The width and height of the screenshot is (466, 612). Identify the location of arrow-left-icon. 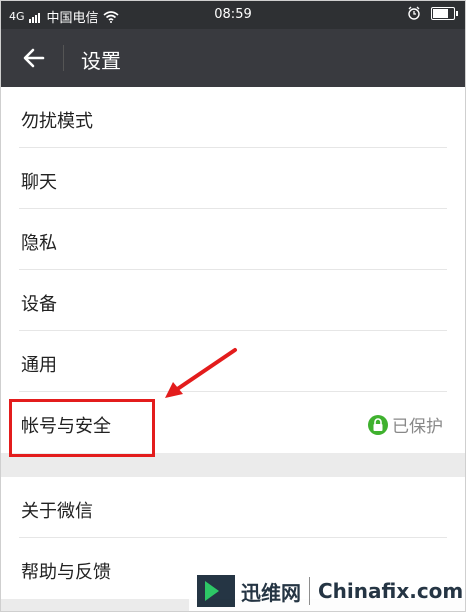
(34, 58).